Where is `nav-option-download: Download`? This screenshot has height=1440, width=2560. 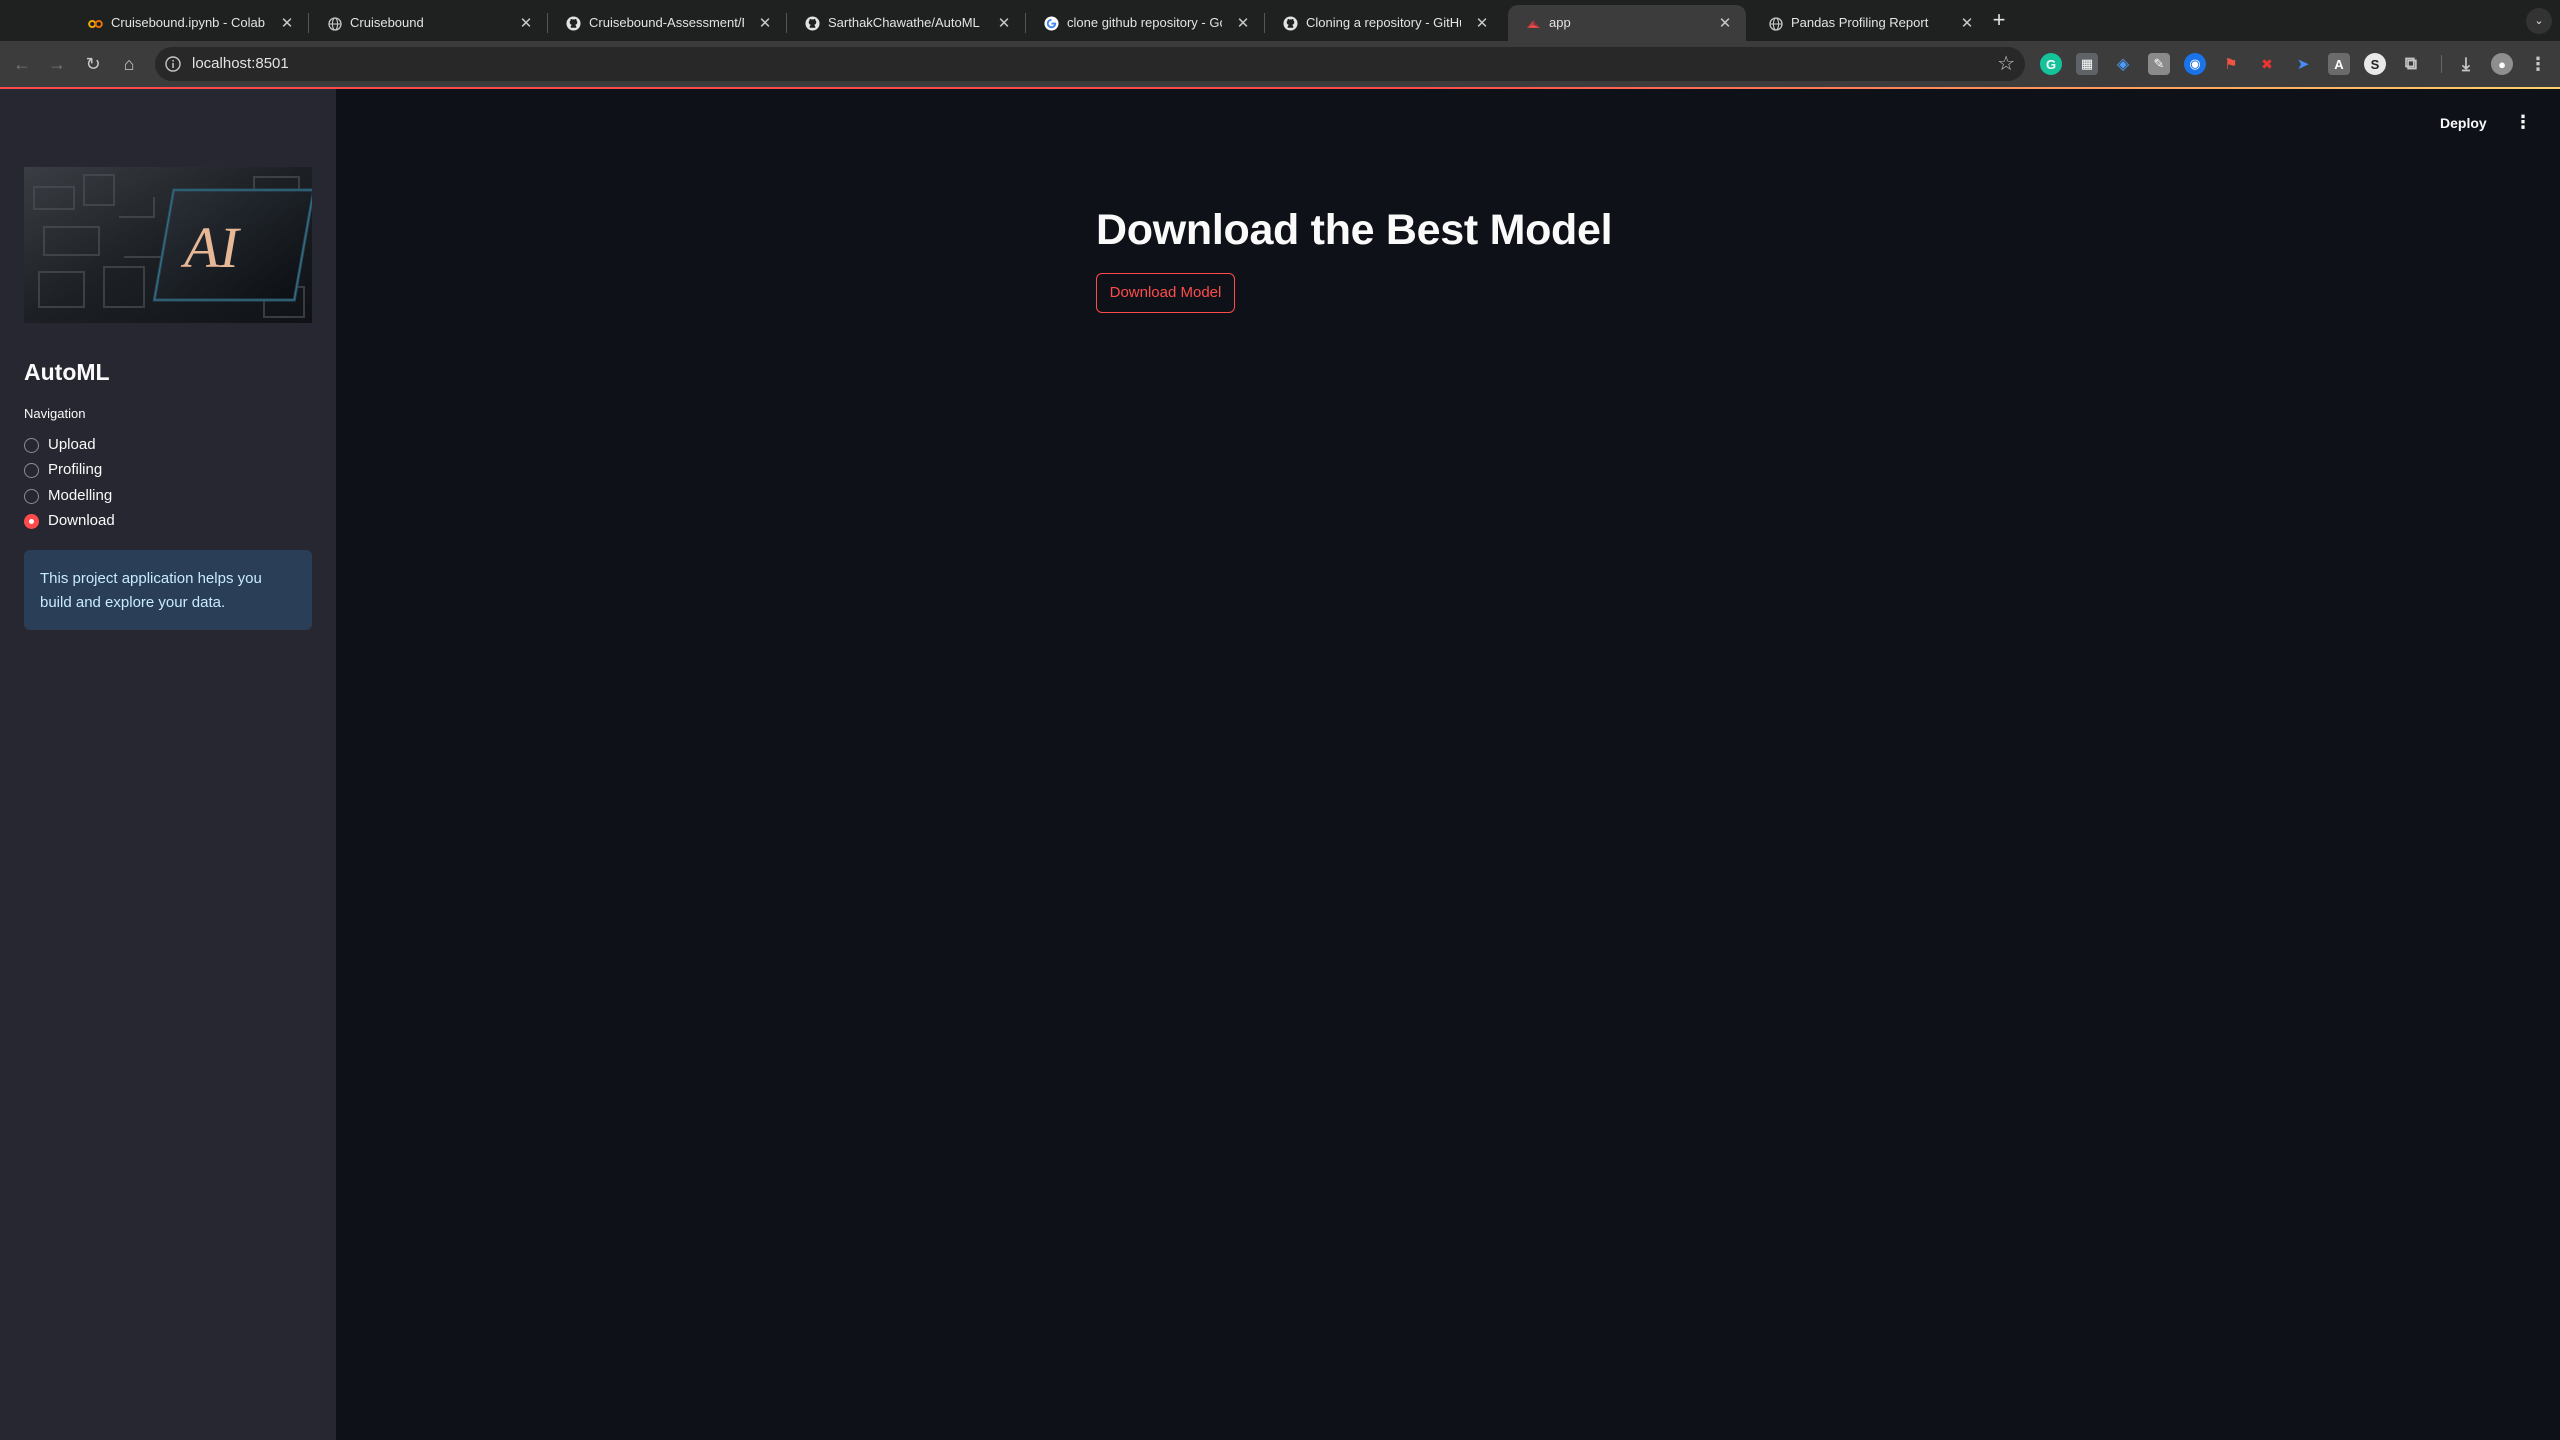
nav-option-download: Download is located at coordinates (69, 521).